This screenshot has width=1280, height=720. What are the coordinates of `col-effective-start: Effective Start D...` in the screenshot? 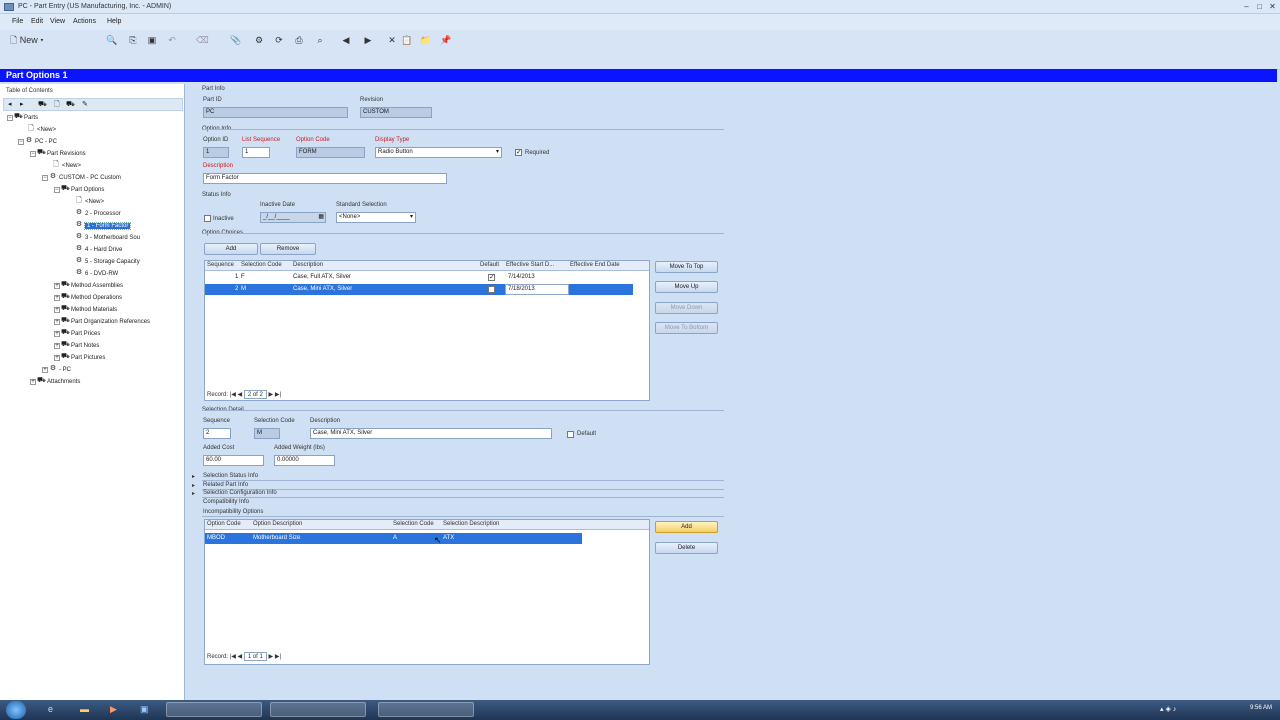 It's located at (530, 265).